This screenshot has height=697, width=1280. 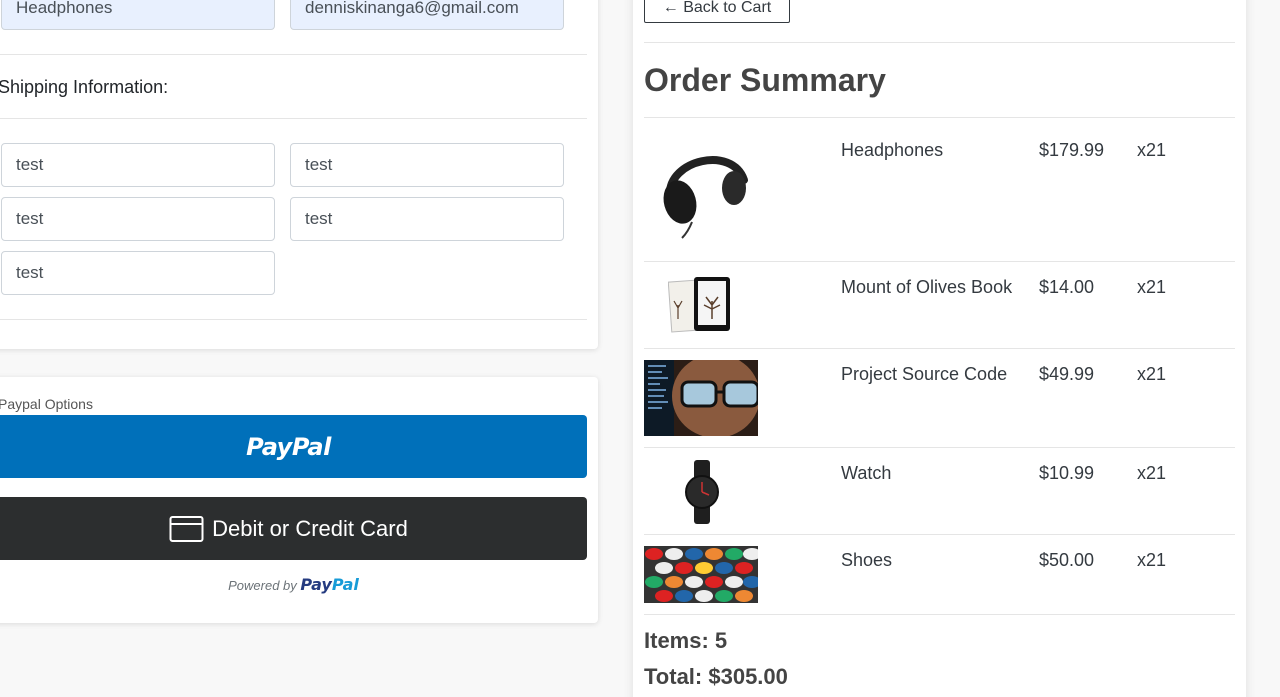 I want to click on address-field-value: test, so click(x=30, y=164).